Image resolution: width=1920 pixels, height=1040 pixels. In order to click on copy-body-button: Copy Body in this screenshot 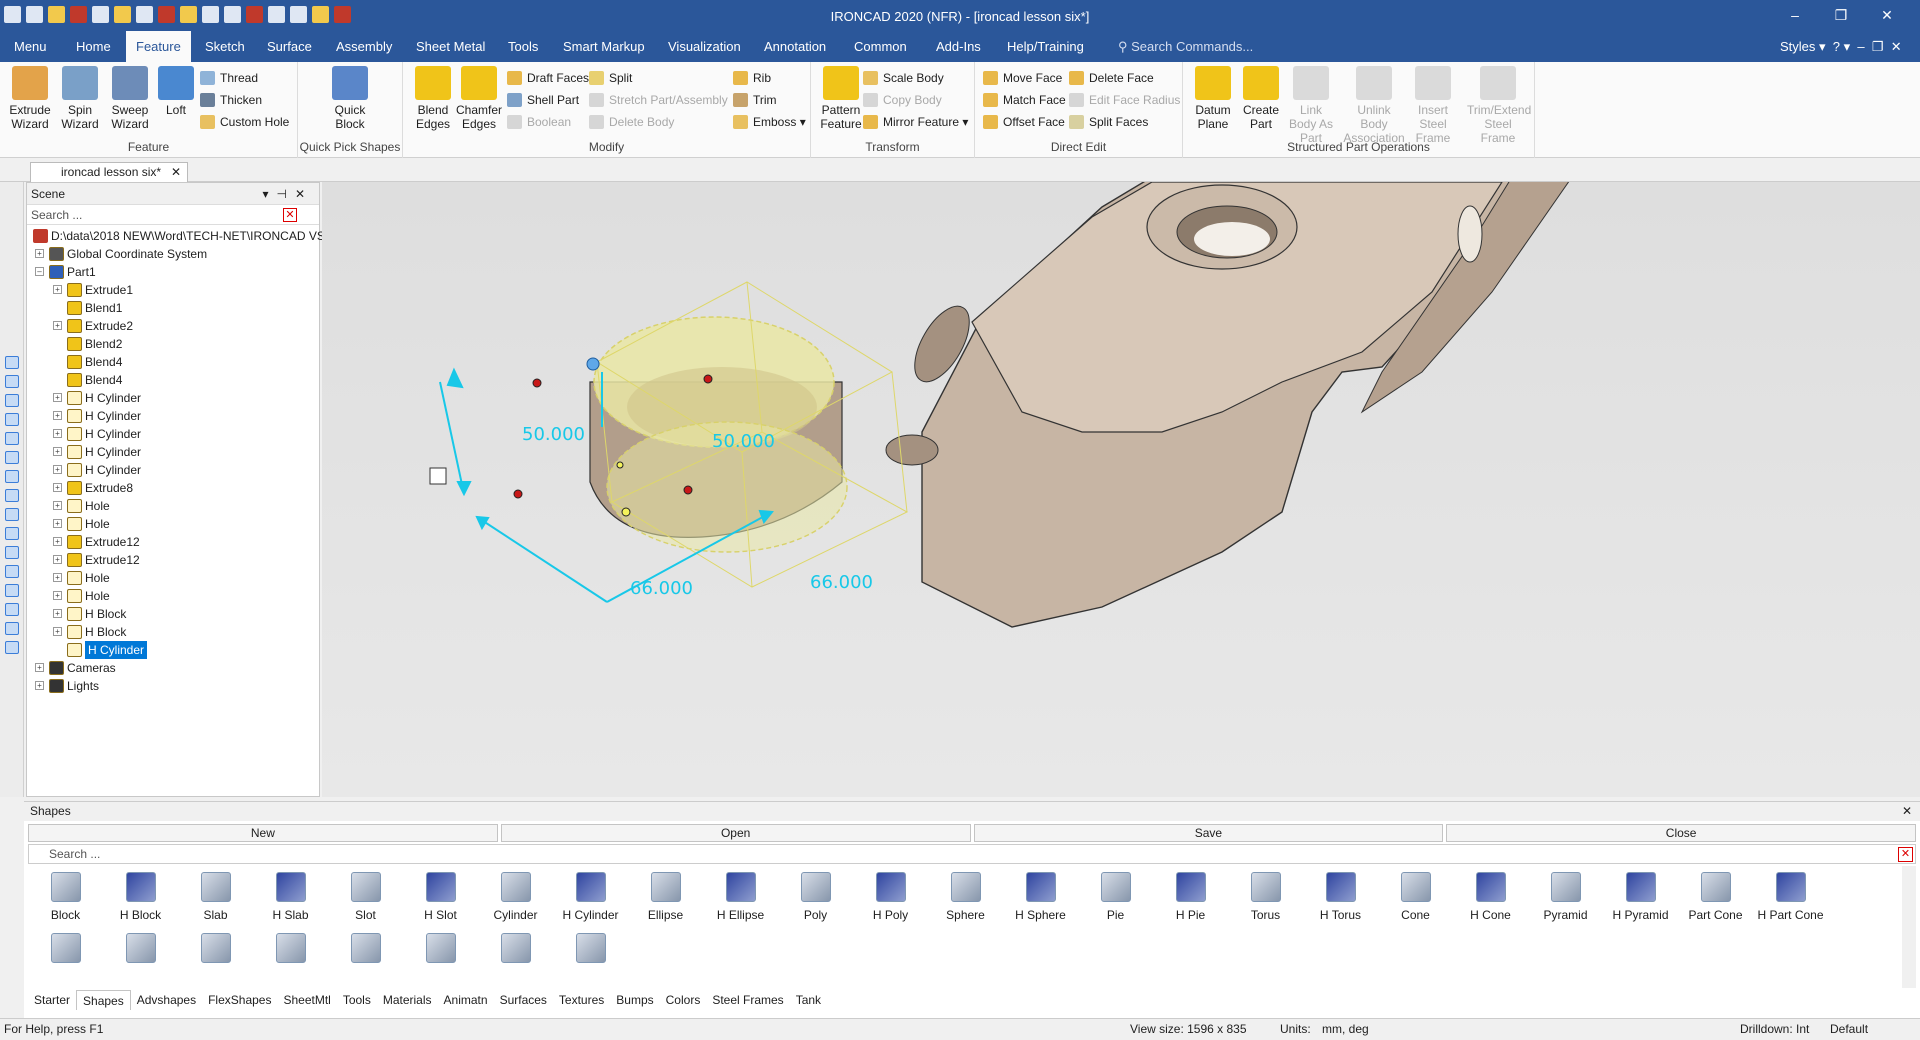, I will do `click(902, 100)`.